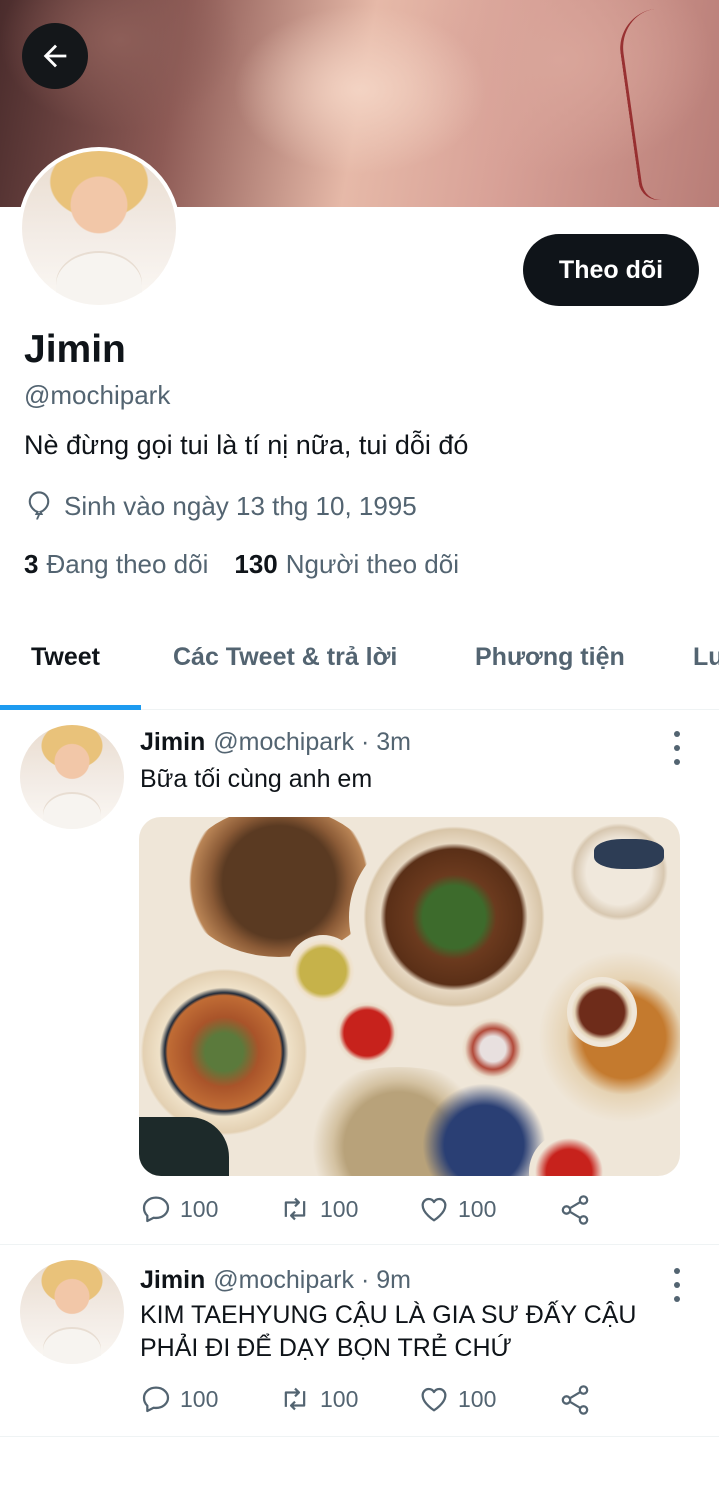 This screenshot has width=719, height=1495. Describe the element at coordinates (550, 657) in the screenshot. I see `tab-media: Phương tiện` at that location.